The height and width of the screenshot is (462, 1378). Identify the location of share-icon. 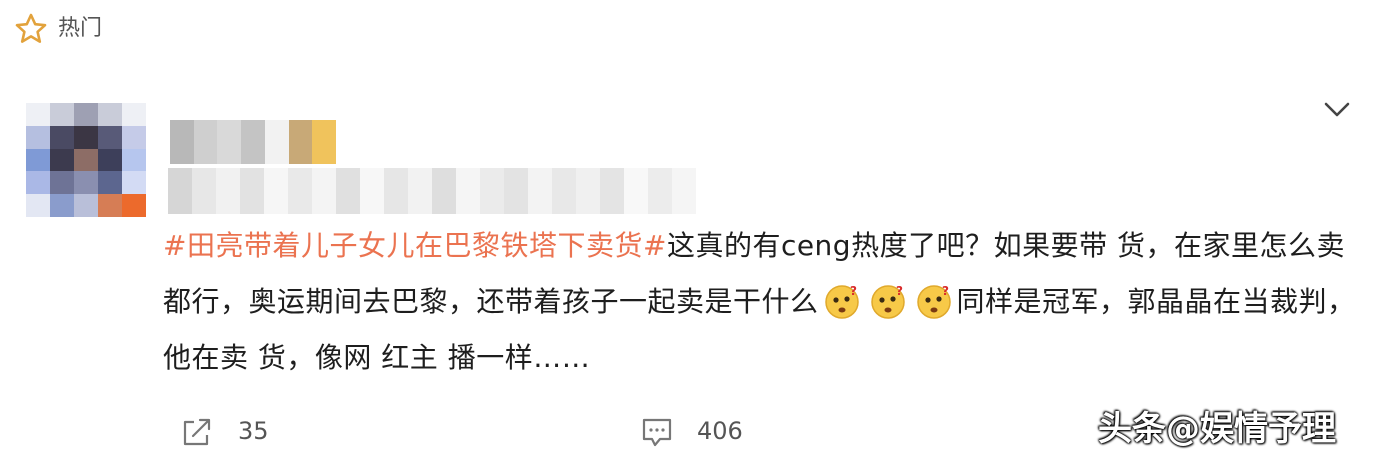
(197, 432).